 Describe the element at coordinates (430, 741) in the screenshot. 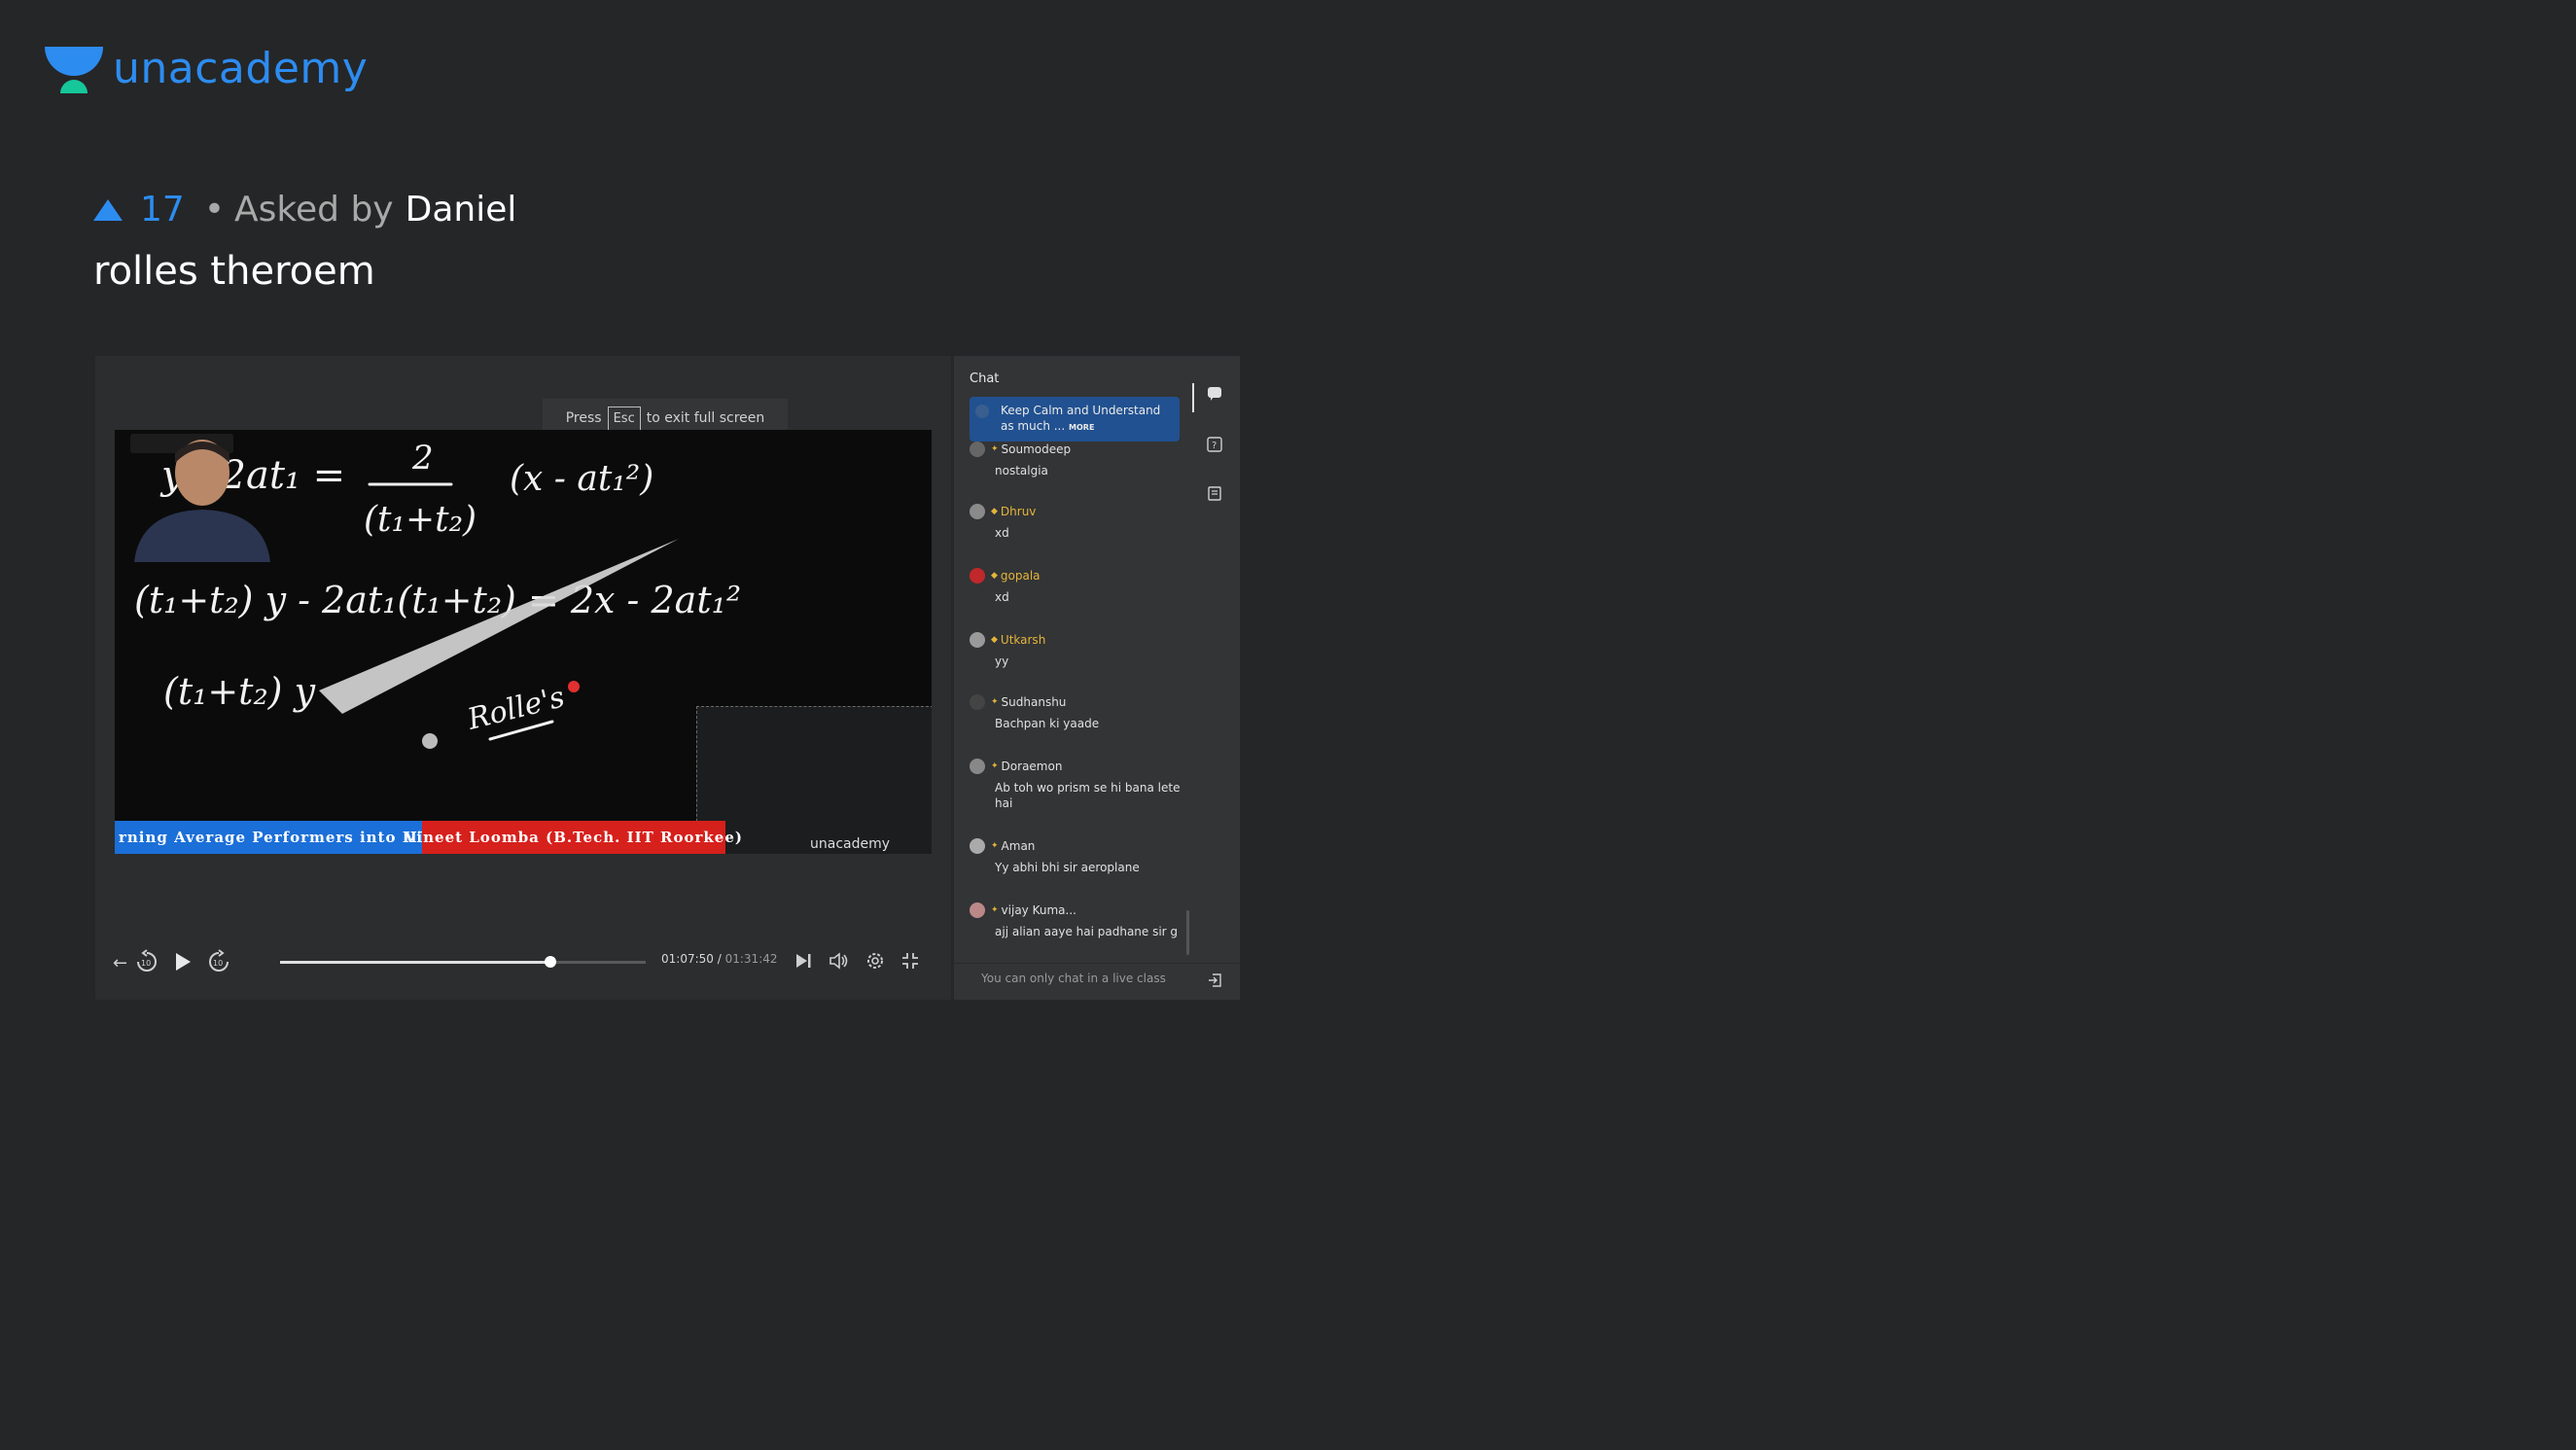

I see `cursor-dot` at that location.